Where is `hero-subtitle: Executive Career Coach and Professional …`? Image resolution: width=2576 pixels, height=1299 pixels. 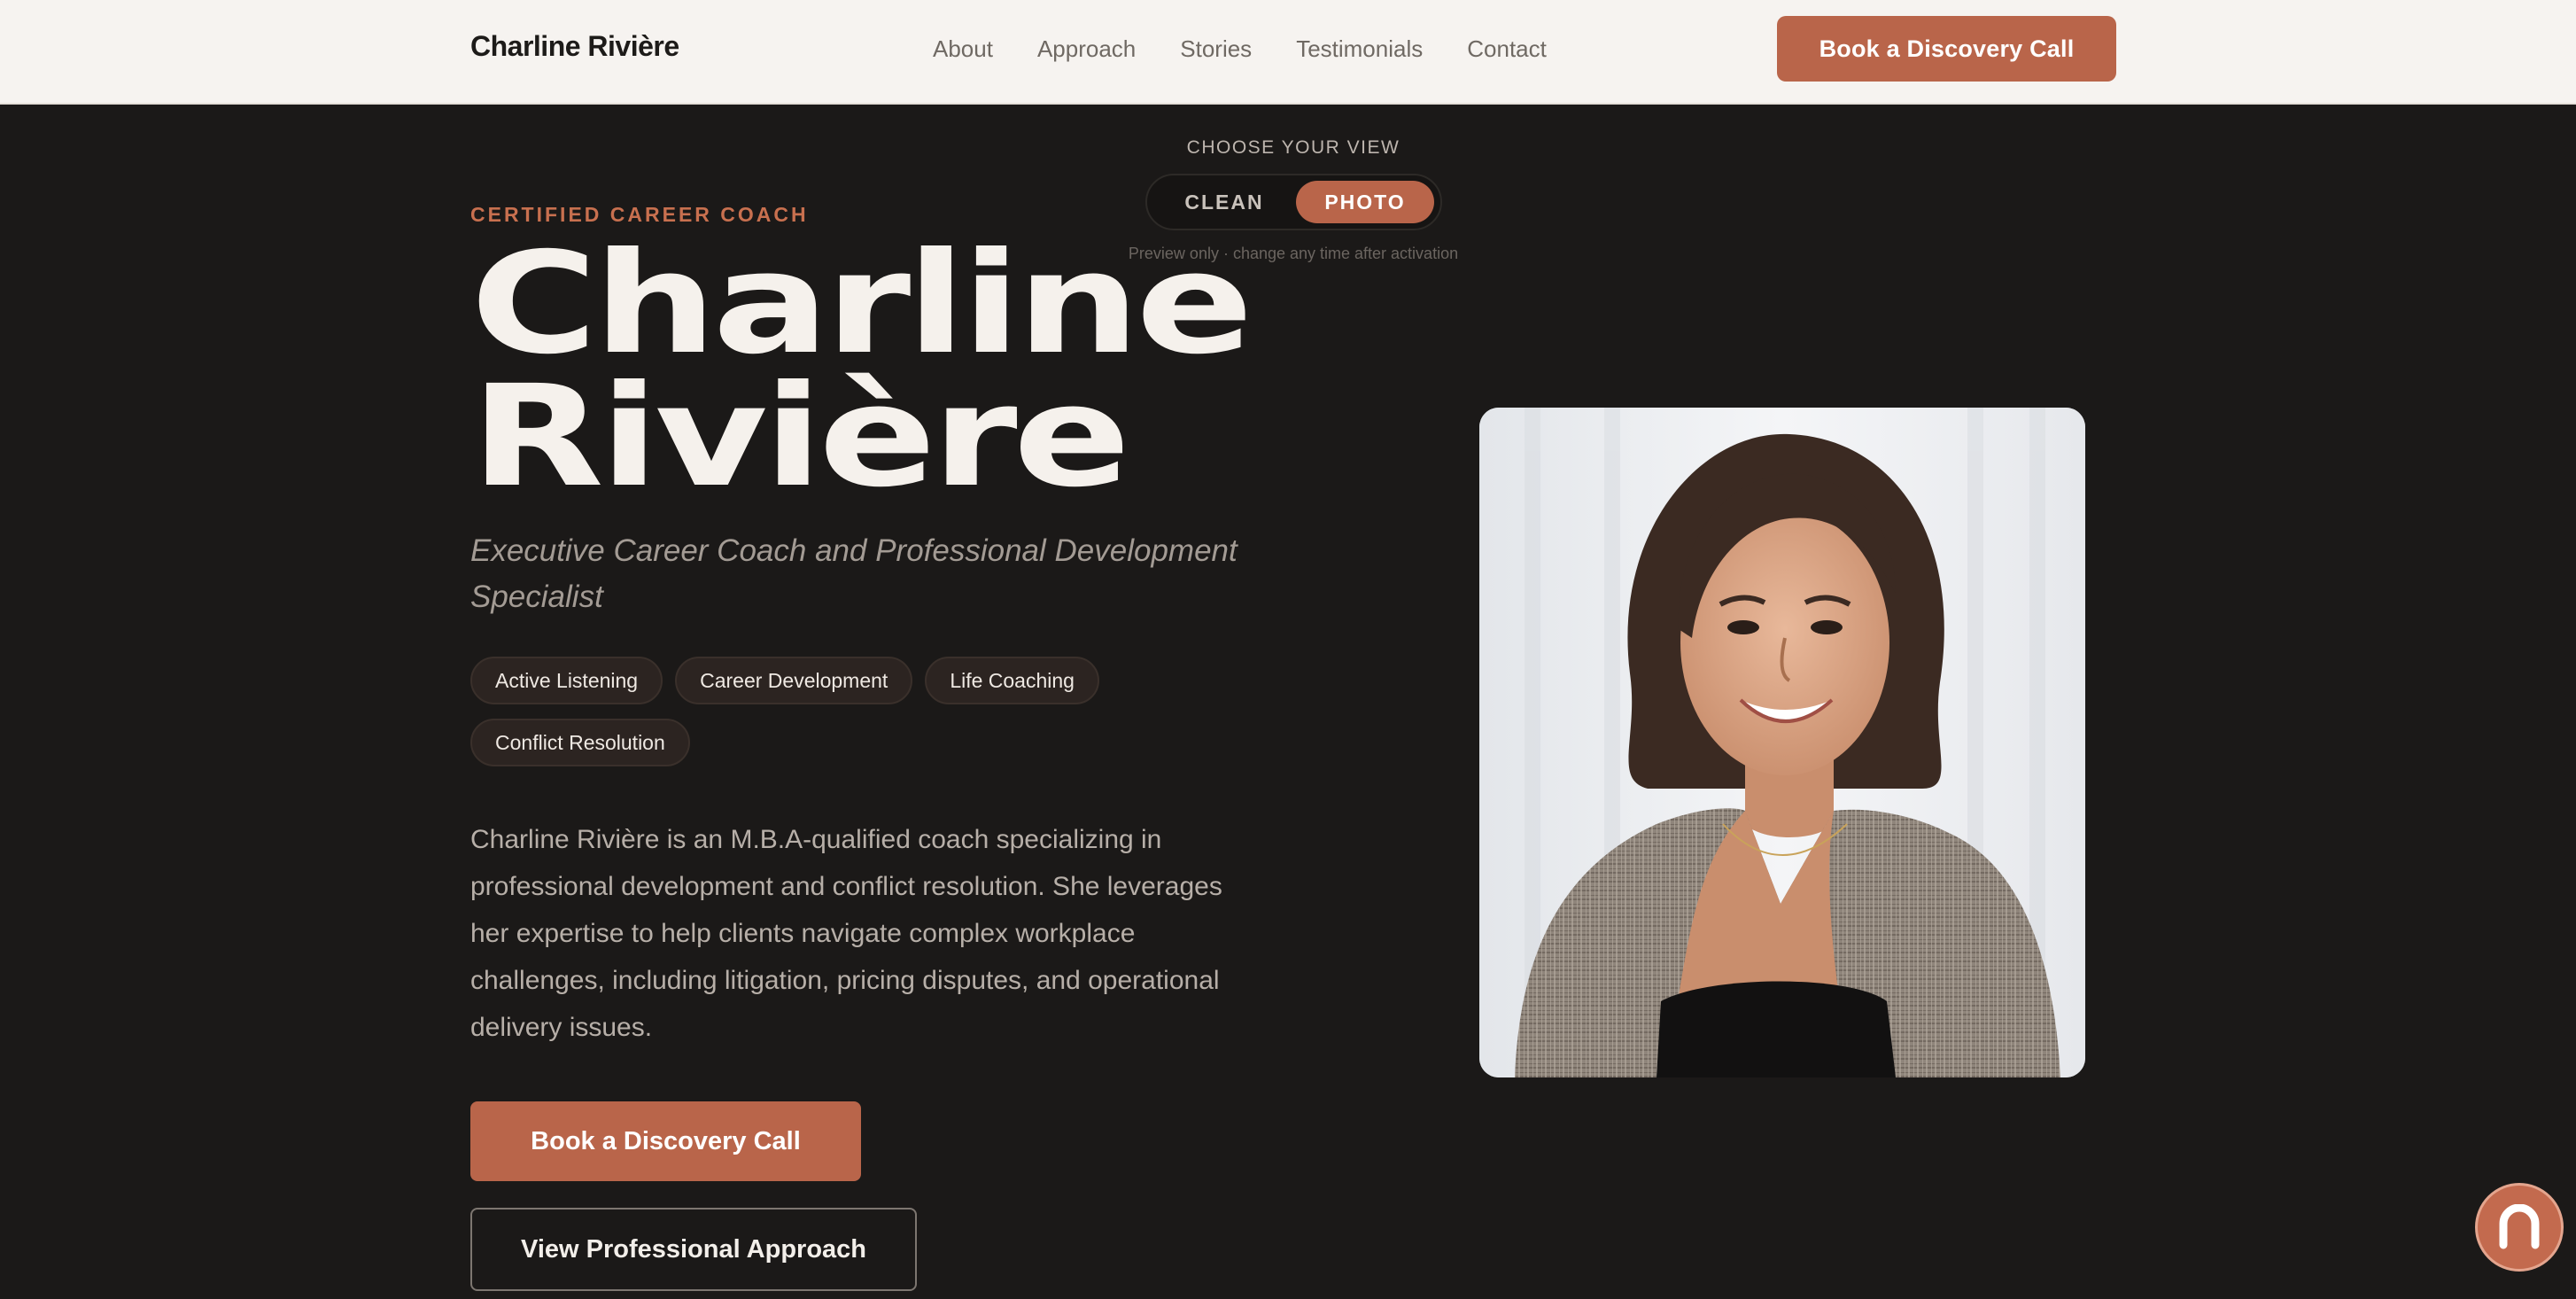
hero-subtitle: Executive Career Coach and Professional … is located at coordinates (854, 573).